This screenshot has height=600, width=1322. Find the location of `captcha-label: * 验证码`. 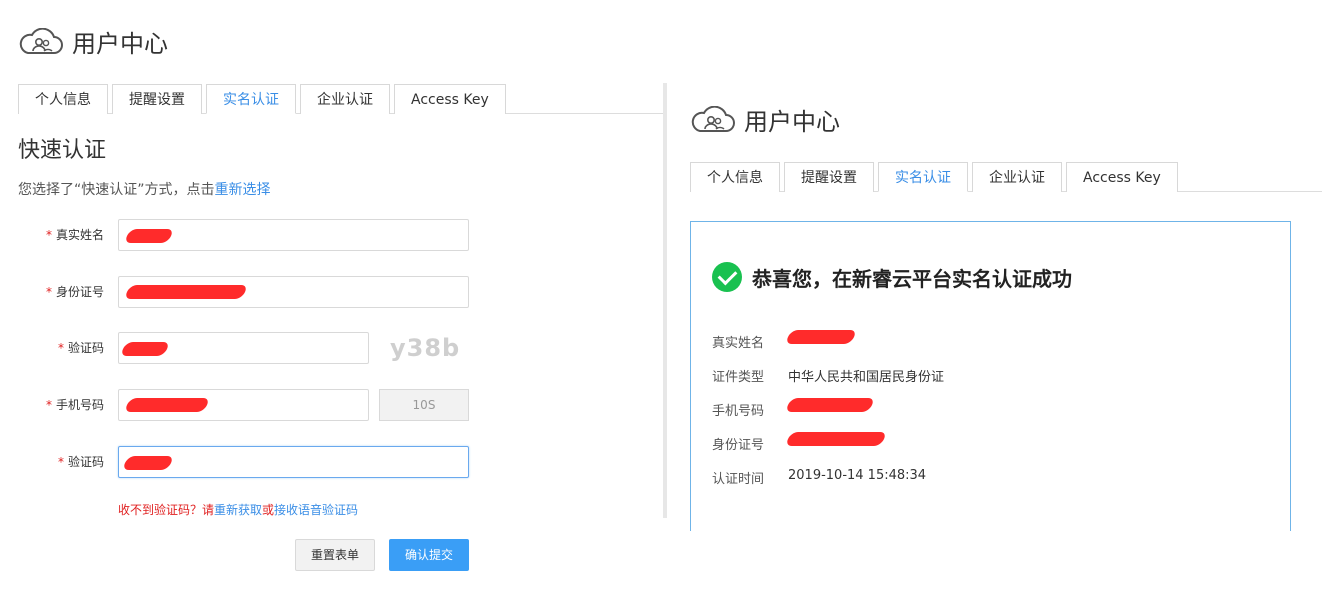

captcha-label: * 验证码 is located at coordinates (80, 348).